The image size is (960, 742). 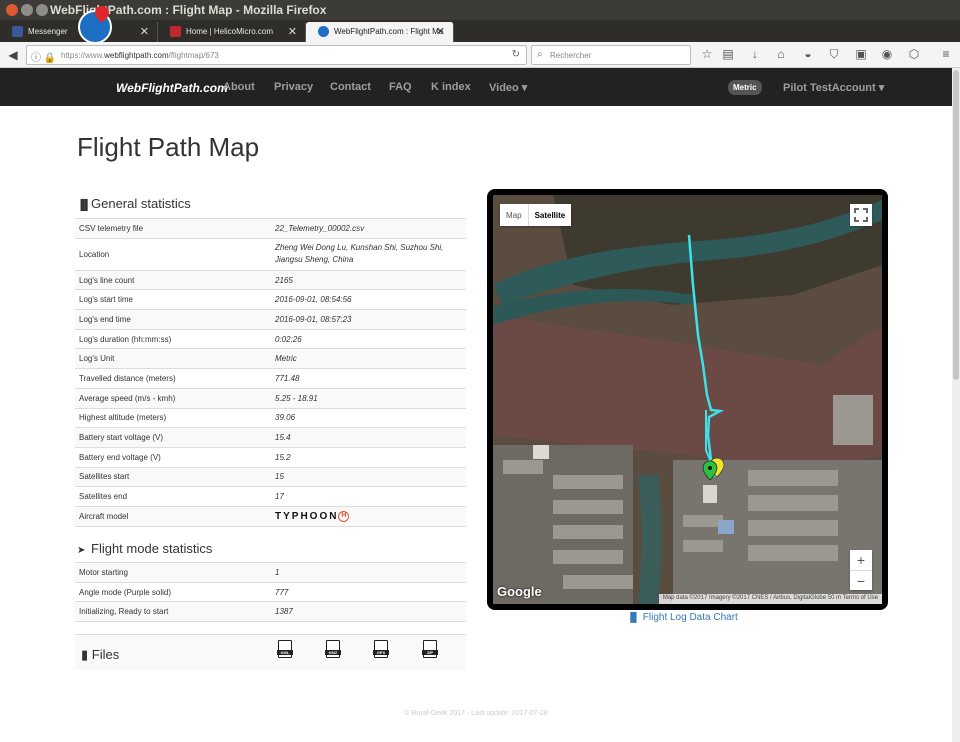 I want to click on file-type-label: KML, so click(x=285, y=652).